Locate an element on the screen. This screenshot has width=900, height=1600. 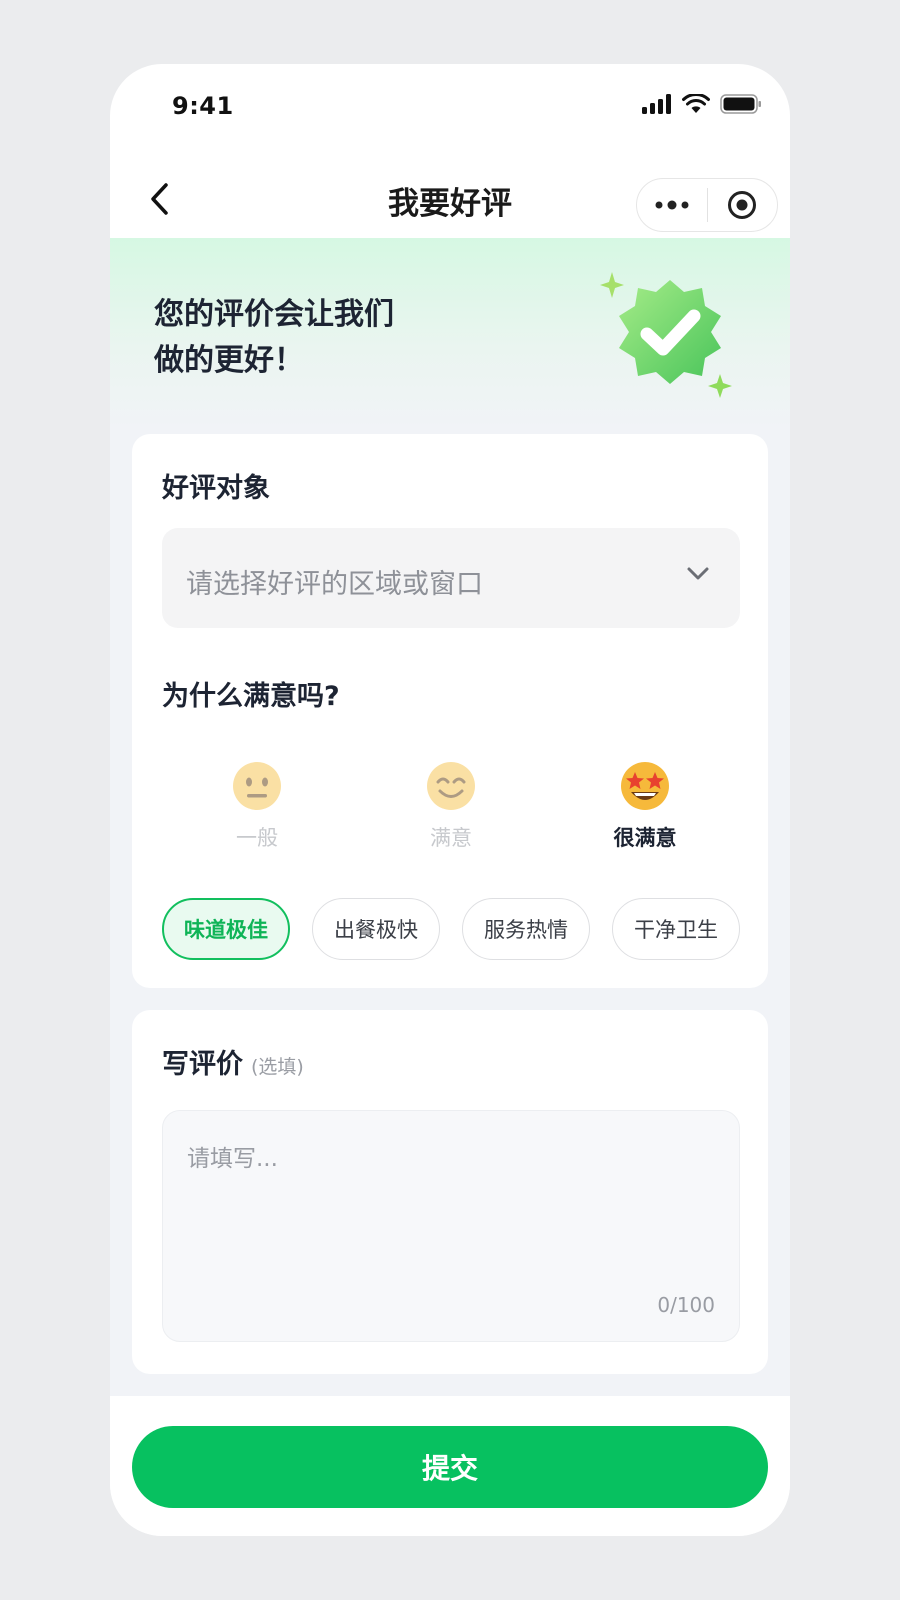
hero-text: 您的评价会让我们 做的更好！ is located at coordinates (274, 338).